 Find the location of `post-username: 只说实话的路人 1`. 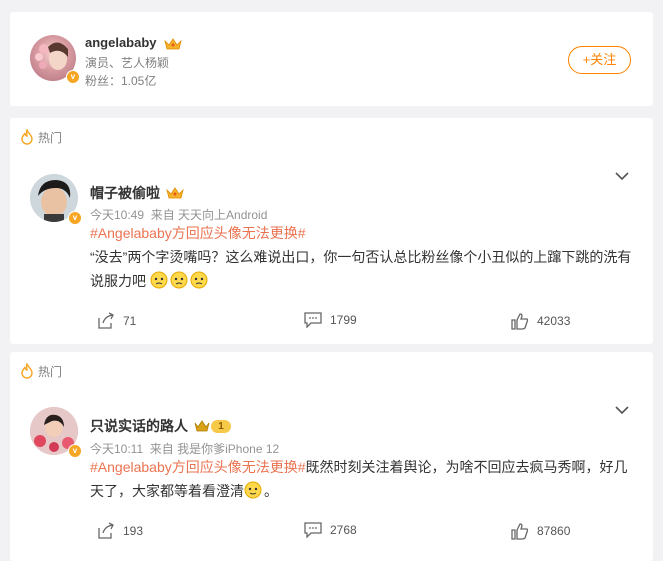

post-username: 只说实话的路人 1 is located at coordinates (160, 426).